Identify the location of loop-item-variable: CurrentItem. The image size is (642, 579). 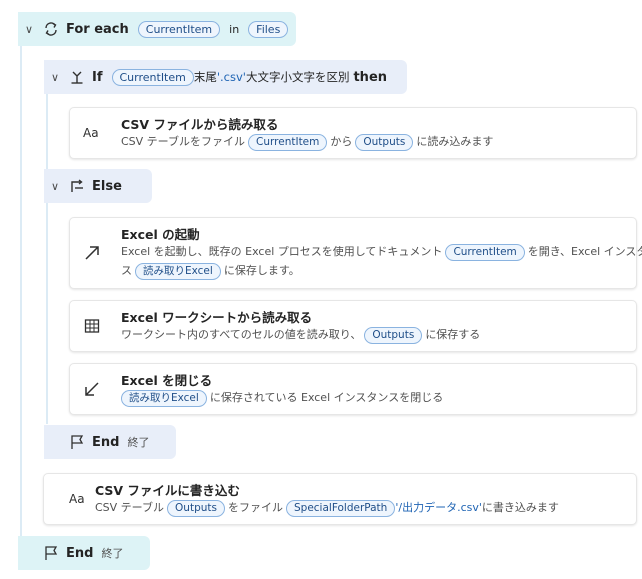
(179, 29).